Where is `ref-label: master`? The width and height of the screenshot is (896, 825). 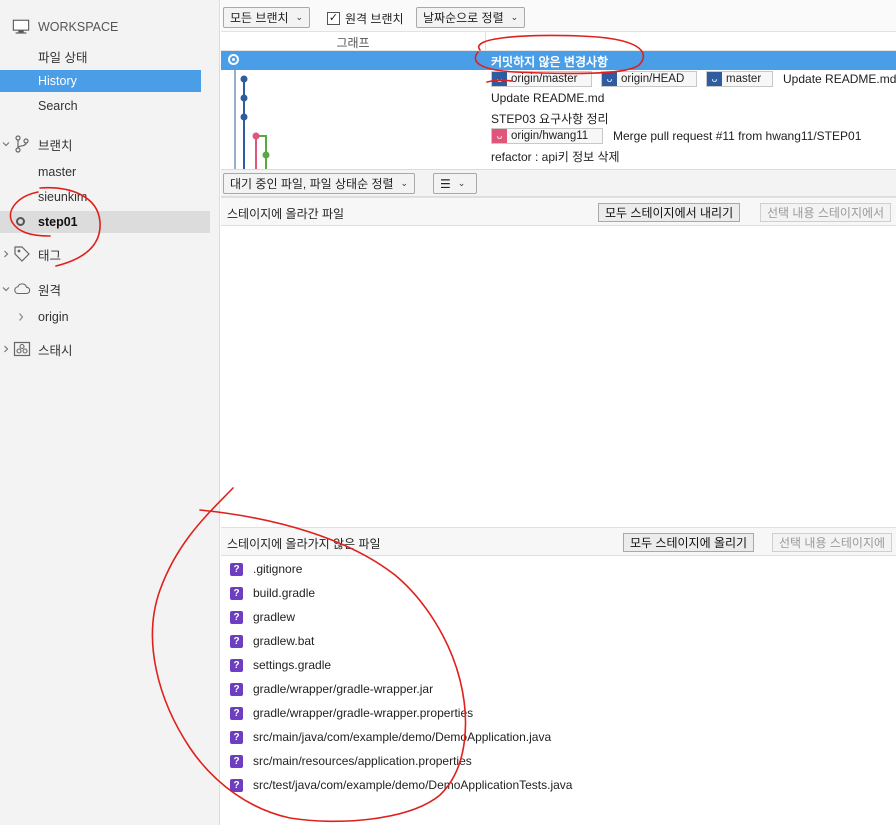 ref-label: master is located at coordinates (744, 79).